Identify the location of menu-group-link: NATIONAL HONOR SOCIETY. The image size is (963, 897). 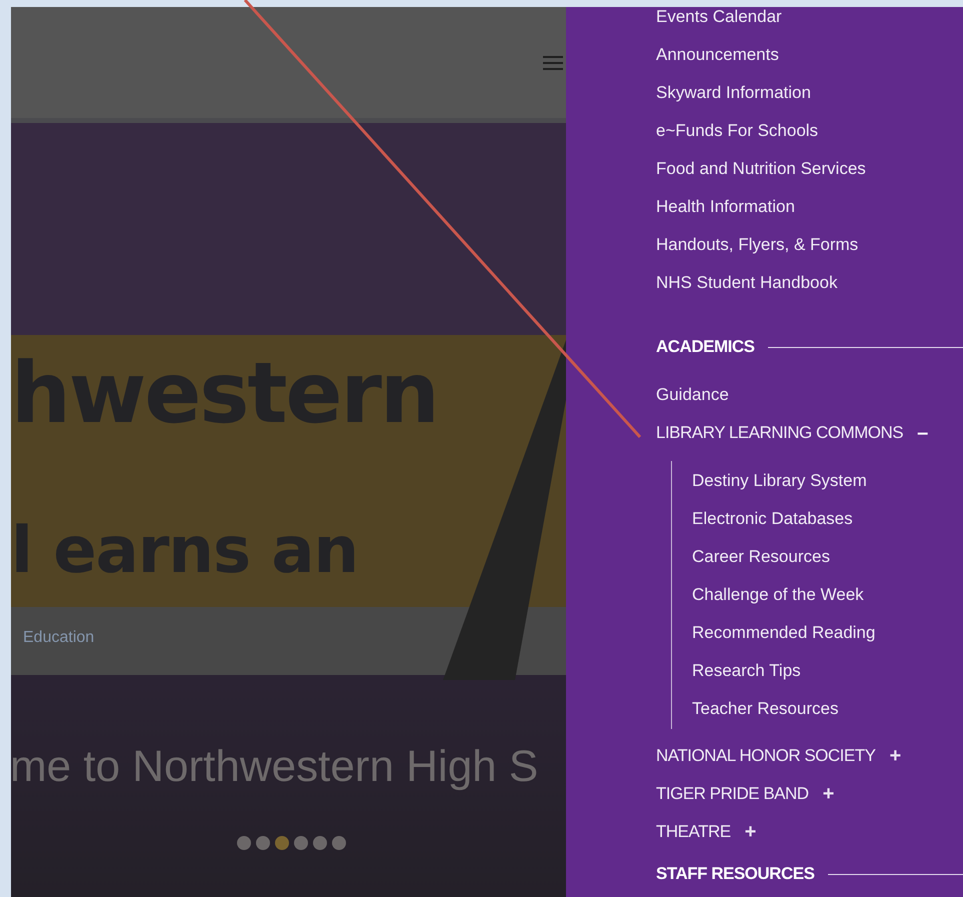
(766, 756).